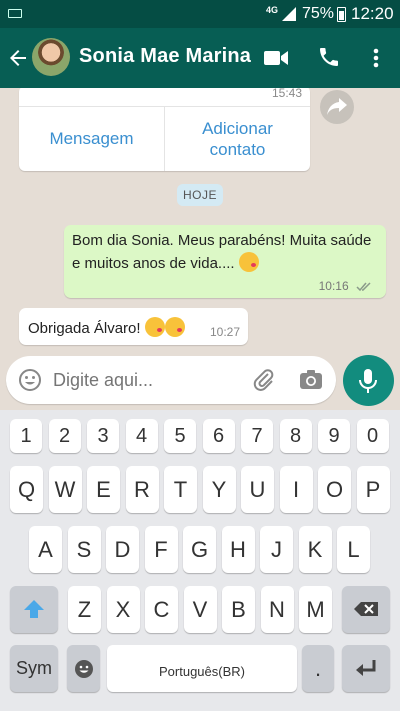  I want to click on message-input, so click(143, 380).